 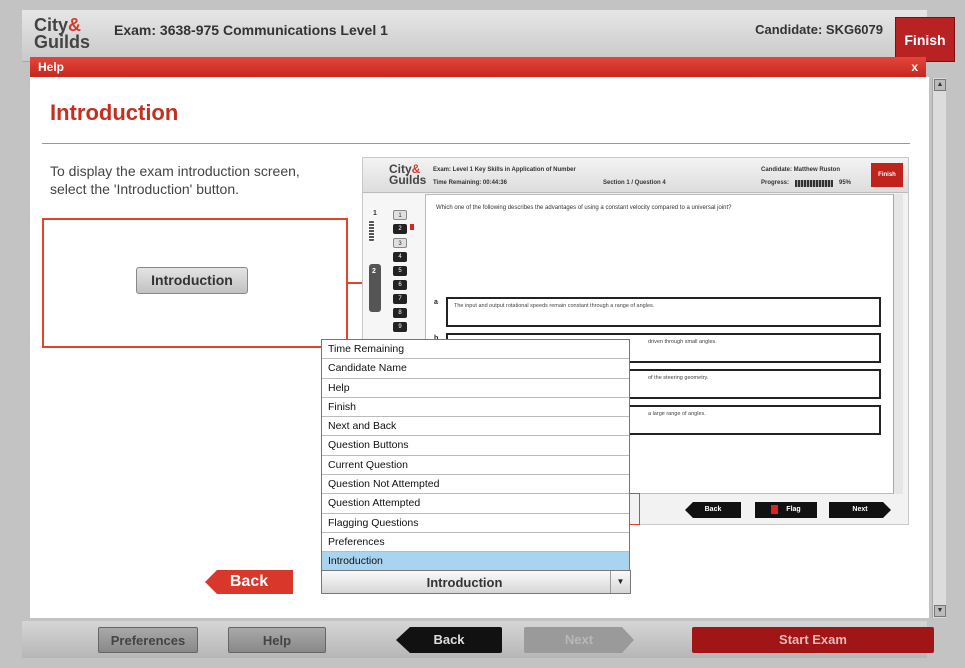 I want to click on preferences-button: Preferences, so click(x=148, y=640).